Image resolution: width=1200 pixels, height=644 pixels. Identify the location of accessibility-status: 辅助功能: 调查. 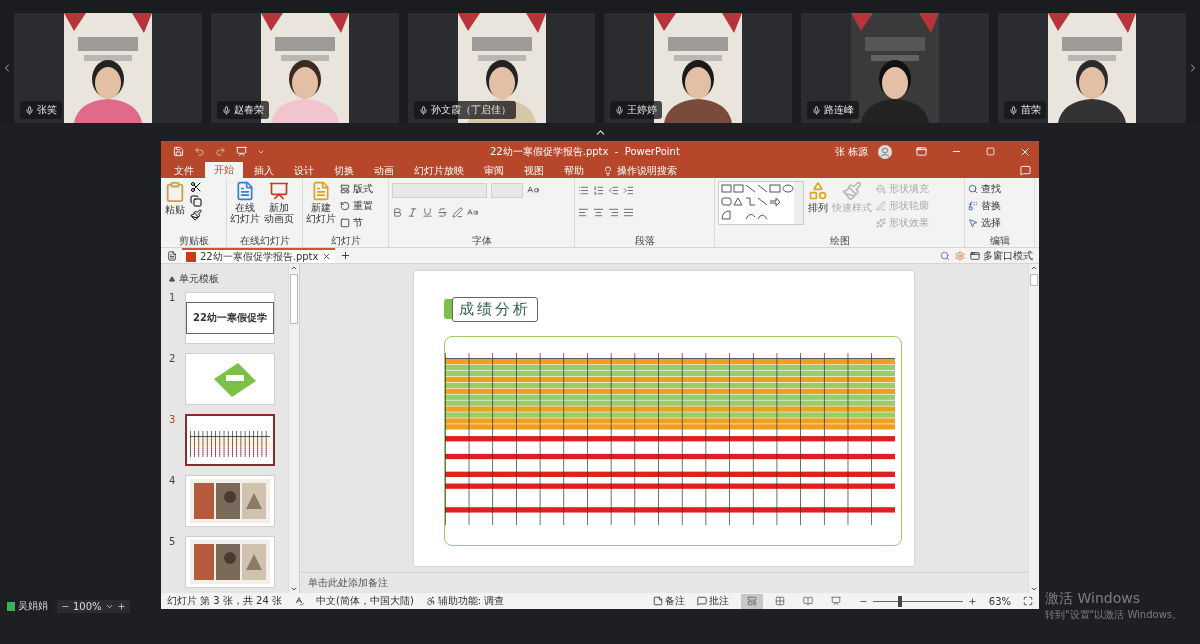
(465, 601).